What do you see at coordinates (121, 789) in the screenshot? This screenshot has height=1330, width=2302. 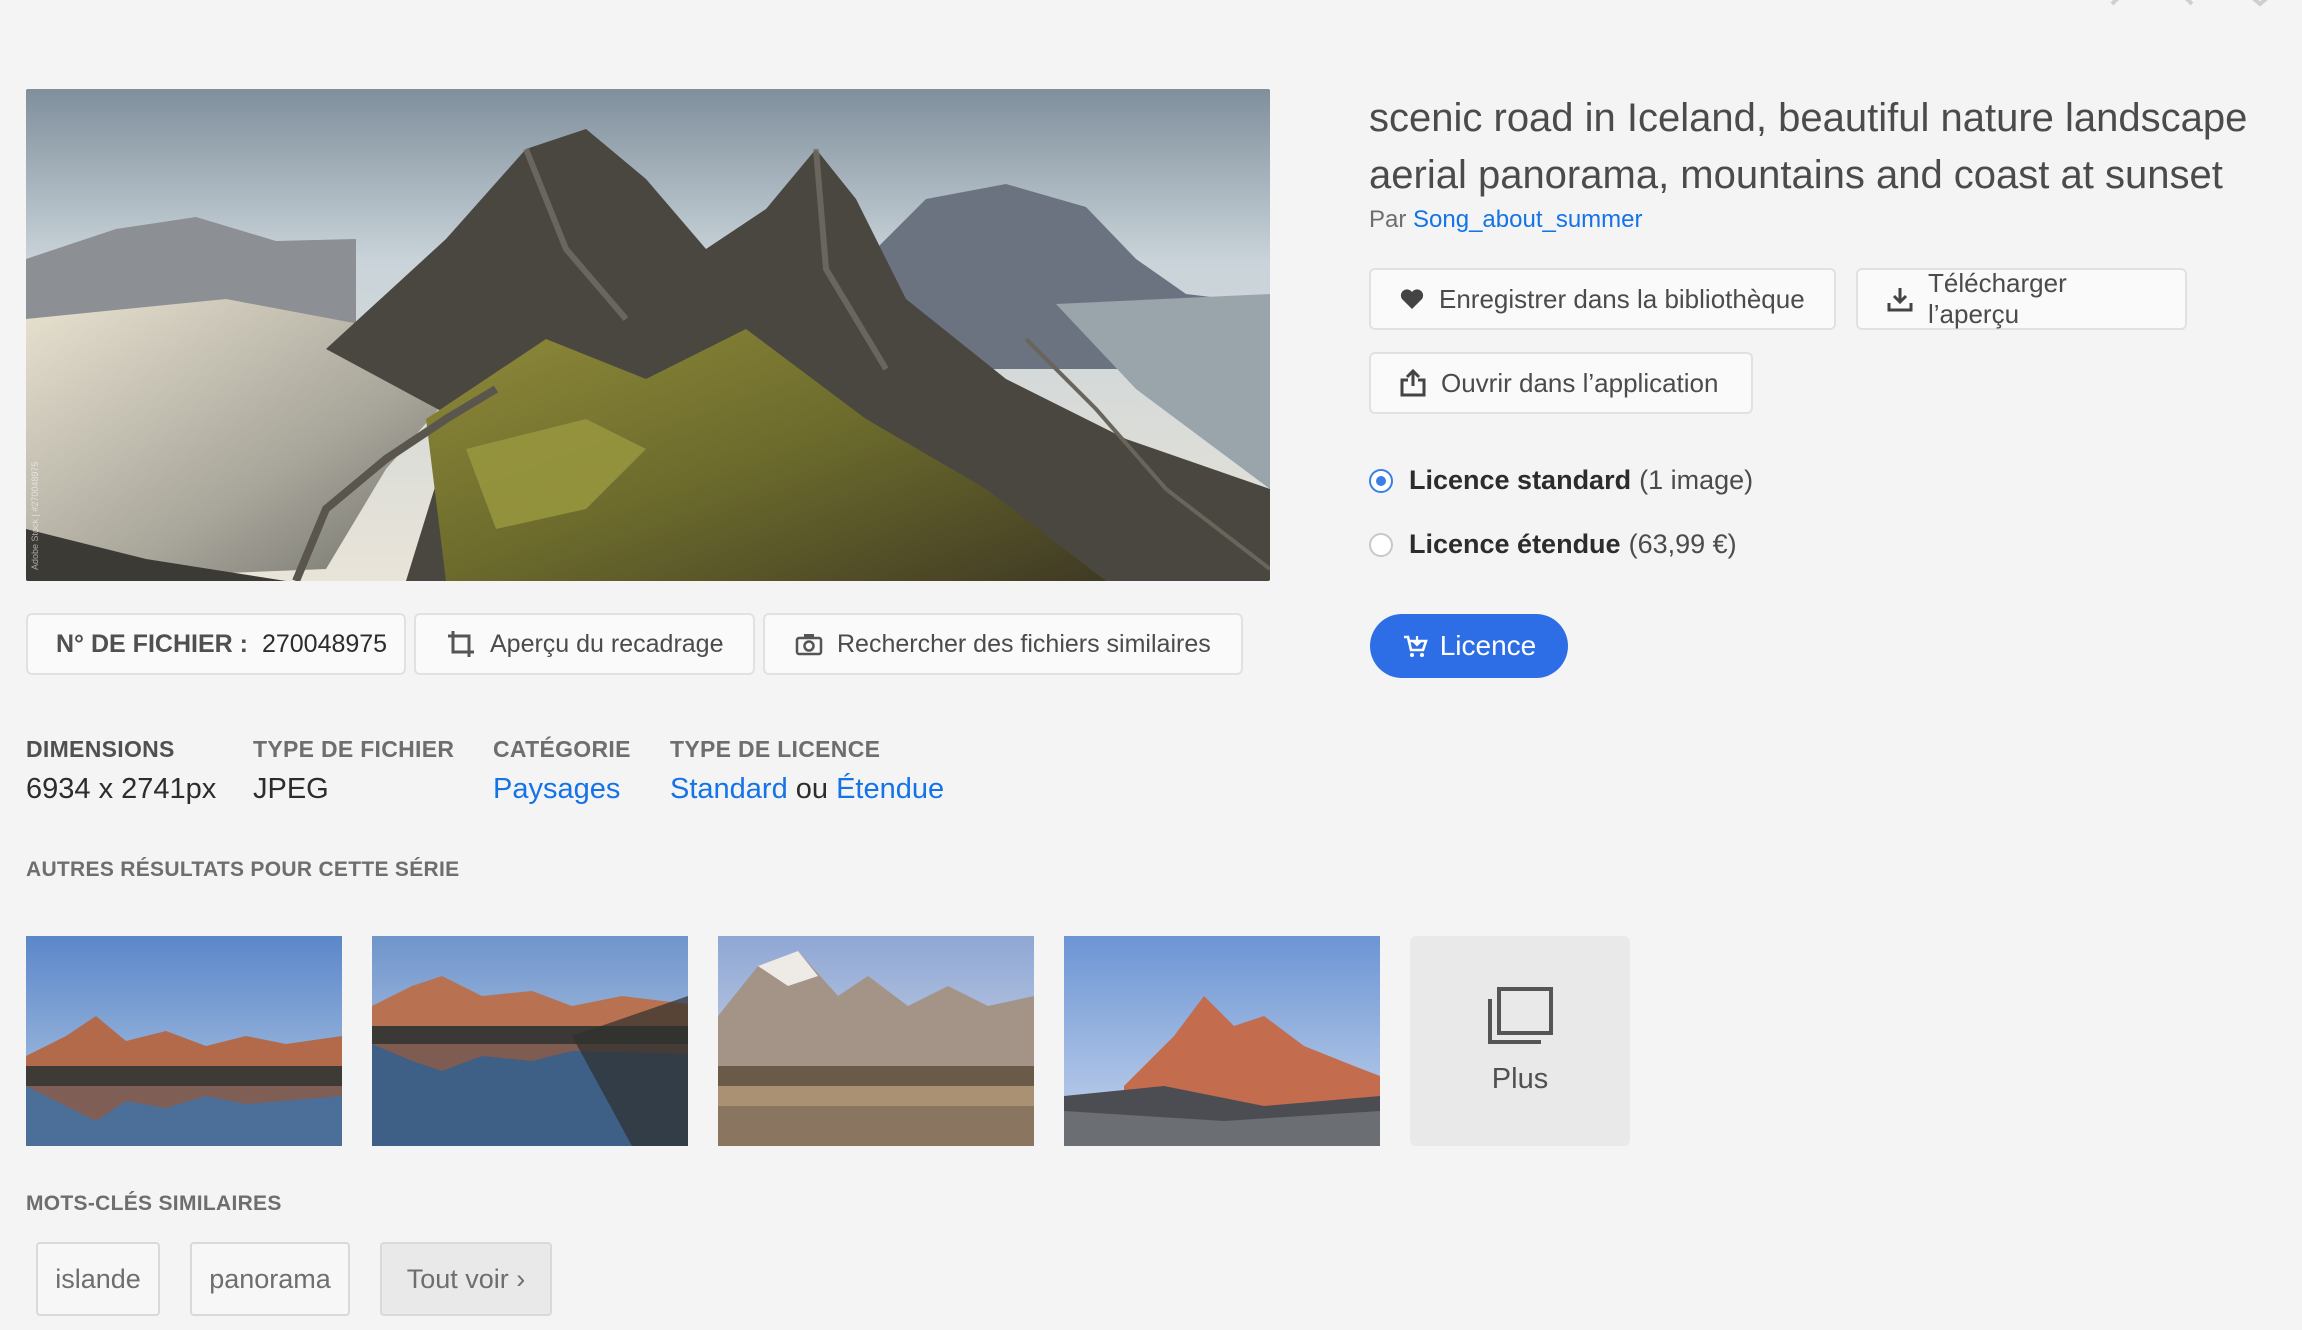 I see `dimensions-value: 6934 x 2741px` at bounding box center [121, 789].